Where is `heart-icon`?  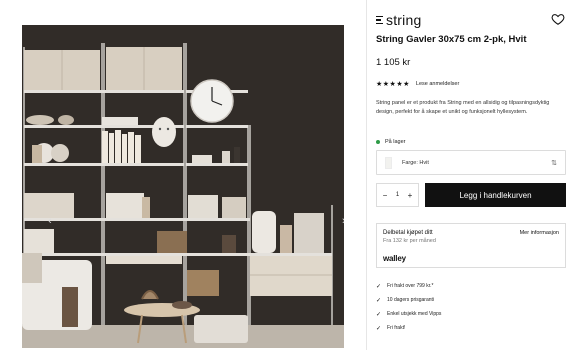 heart-icon is located at coordinates (558, 19).